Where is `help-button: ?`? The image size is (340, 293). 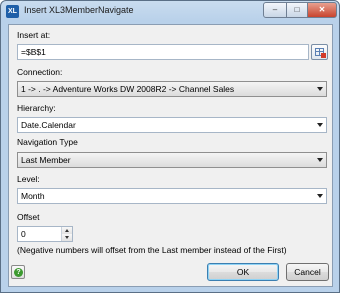
help-button: ? is located at coordinates (18, 272).